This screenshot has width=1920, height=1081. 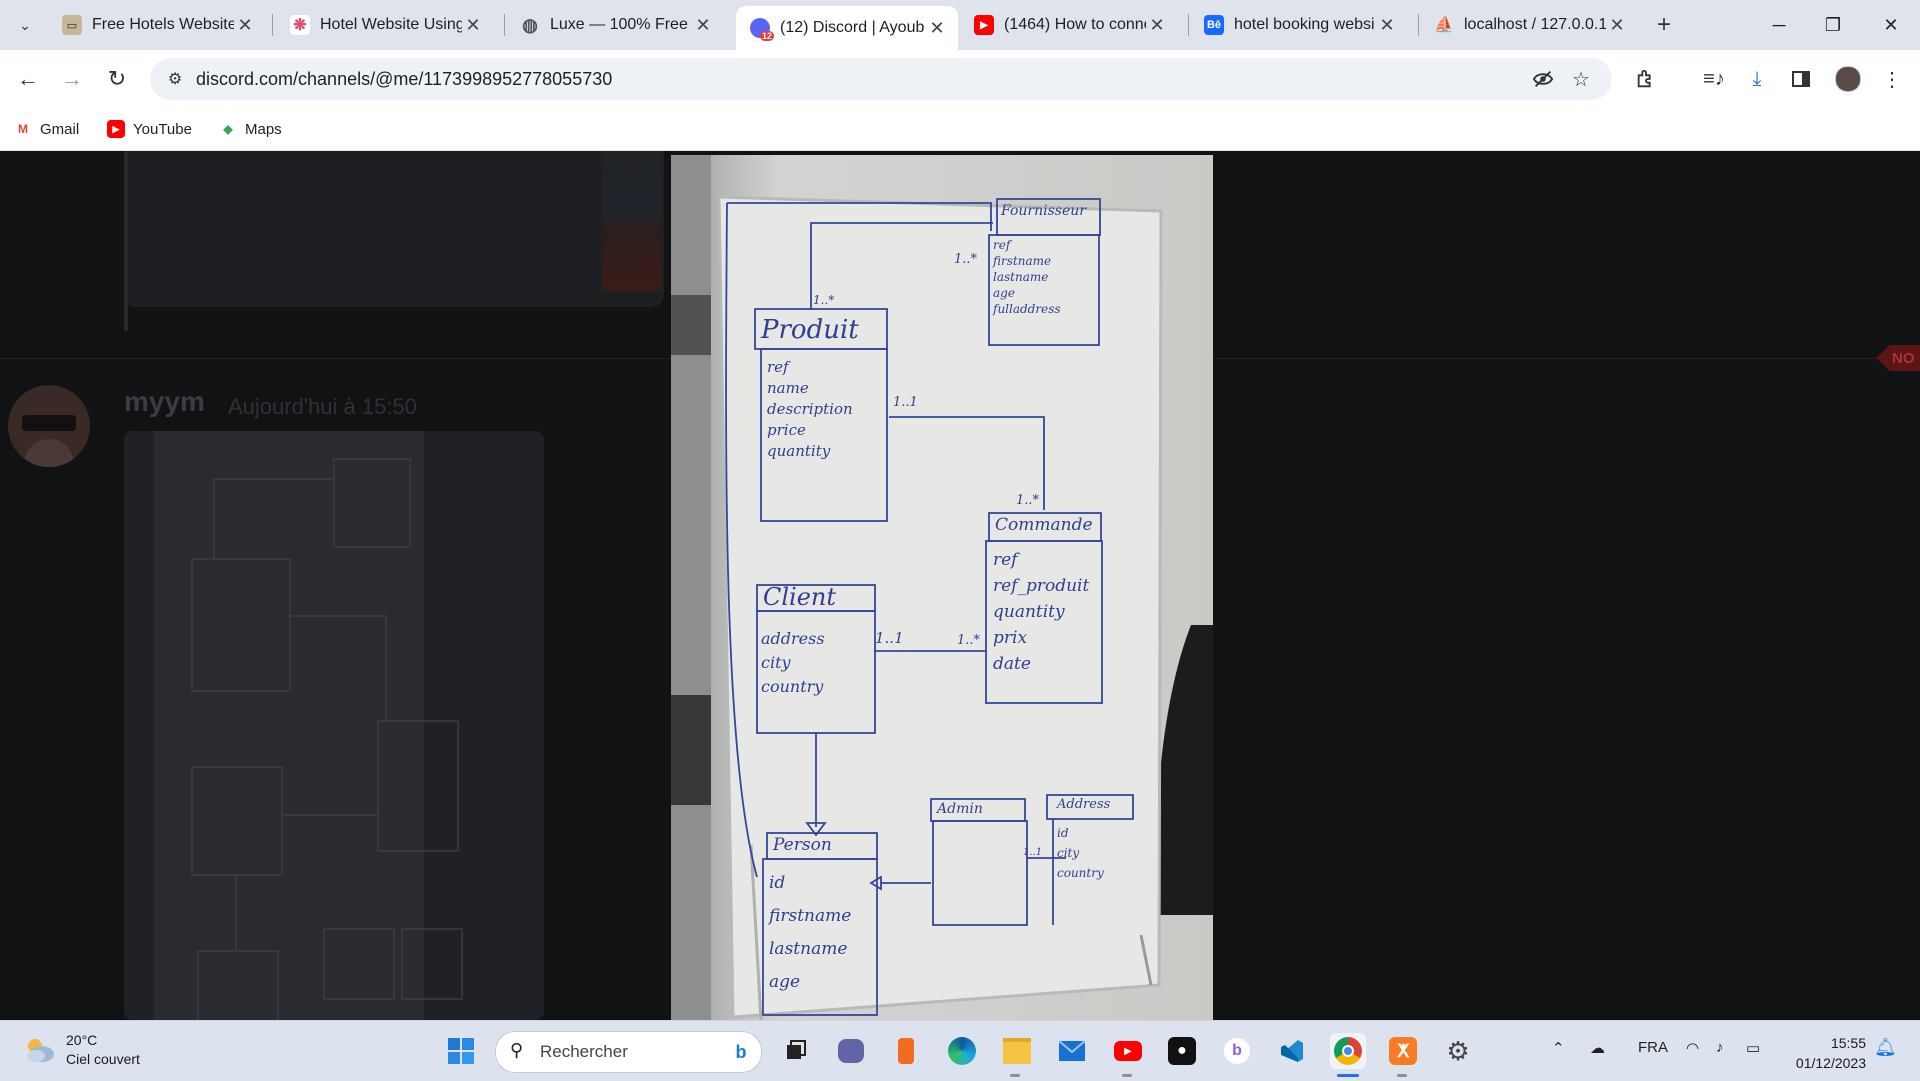 I want to click on tab-title: Luxe — 100% Free Fu, so click(x=621, y=24).